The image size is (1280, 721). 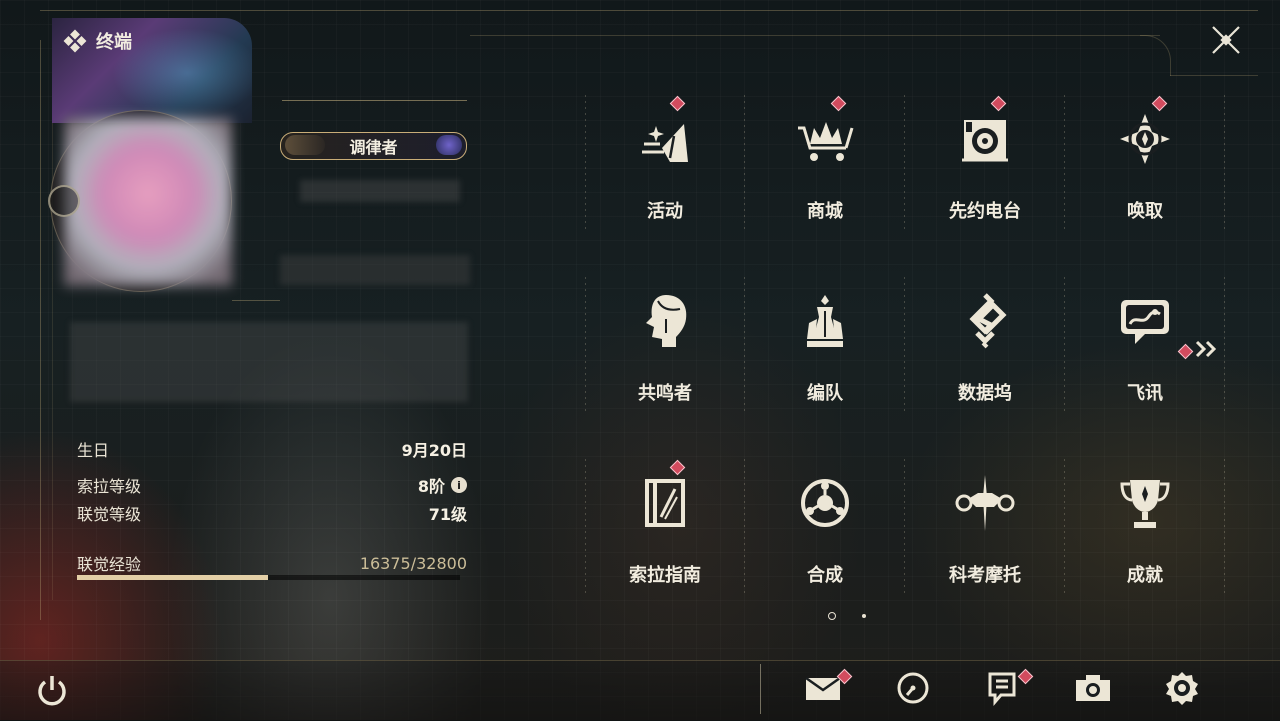 I want to click on union-exp-bar, so click(x=268, y=577).